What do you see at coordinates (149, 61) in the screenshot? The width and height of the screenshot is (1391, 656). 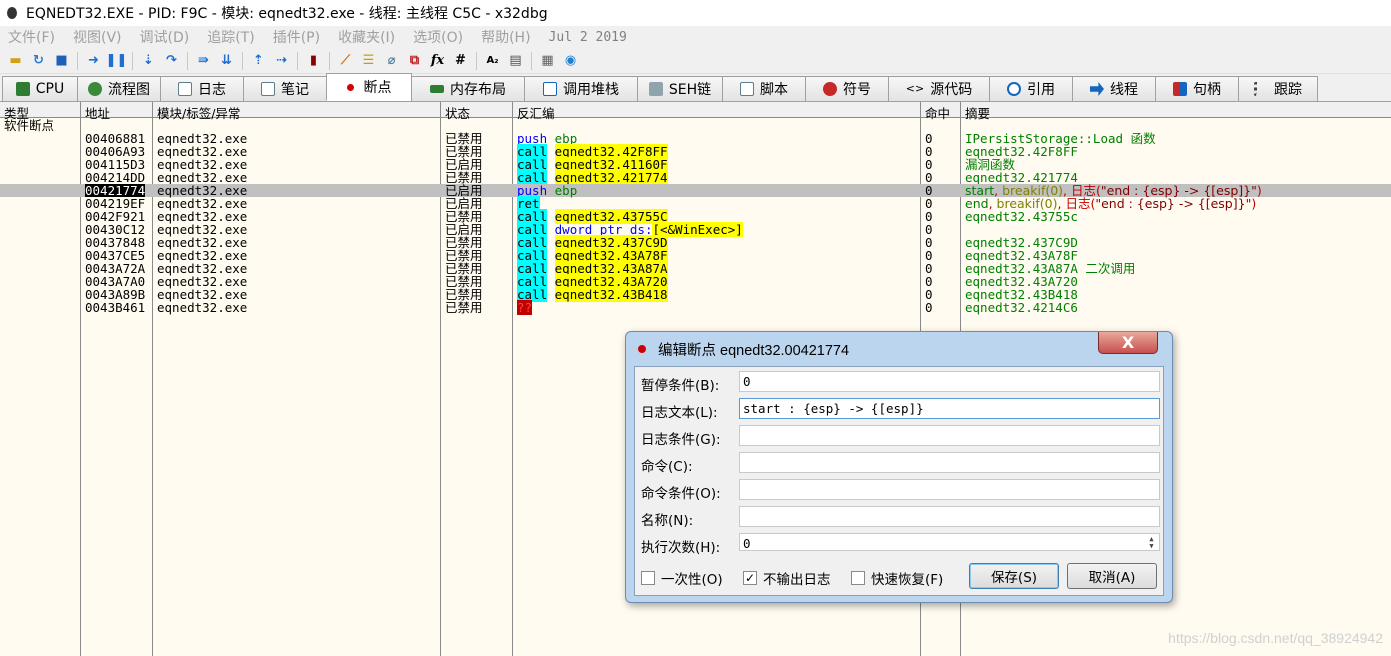 I see `step-into-icon: ⇣` at bounding box center [149, 61].